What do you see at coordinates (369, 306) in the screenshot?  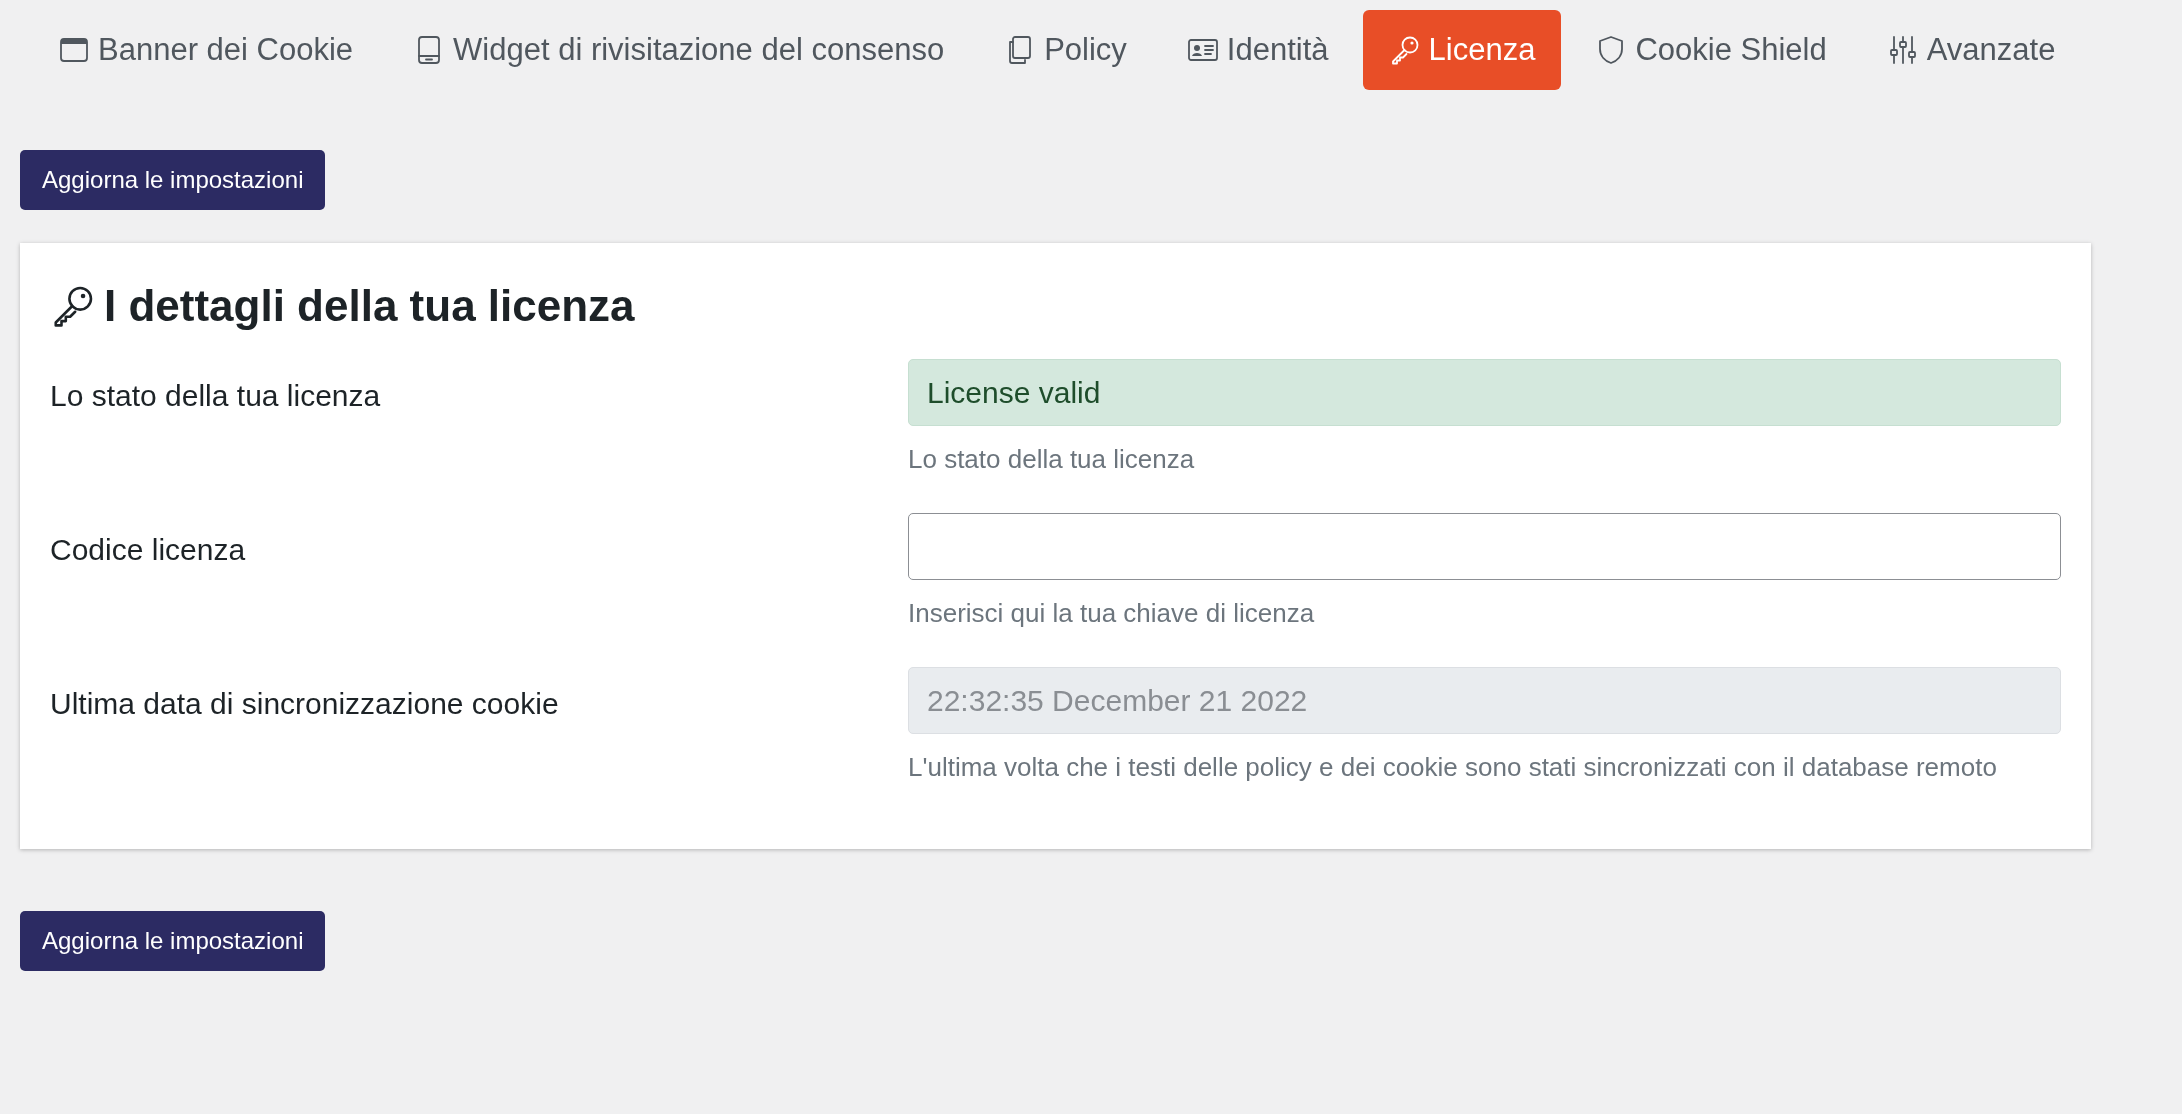 I see `card-title: I dettagli della tua licenza` at bounding box center [369, 306].